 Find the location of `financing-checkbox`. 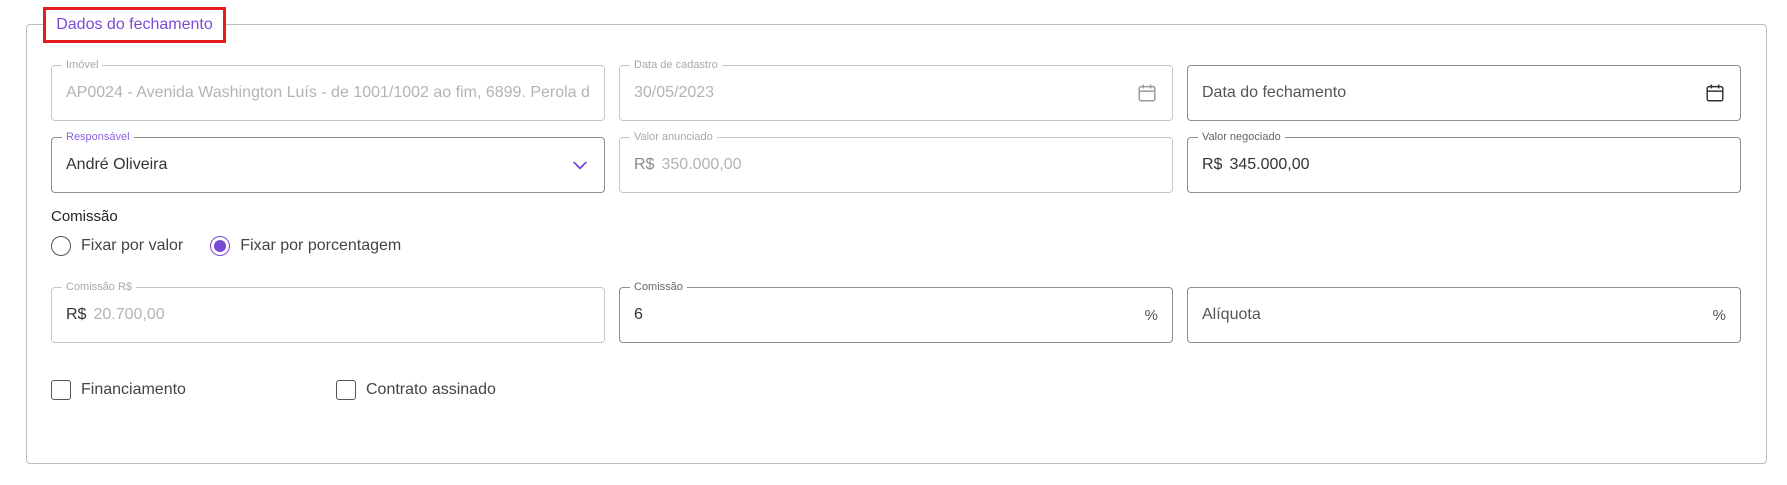

financing-checkbox is located at coordinates (61, 390).